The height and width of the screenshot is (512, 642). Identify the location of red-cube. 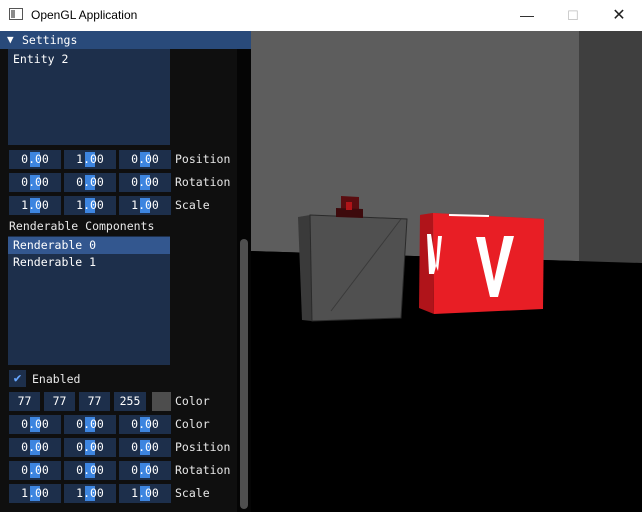
(481, 263).